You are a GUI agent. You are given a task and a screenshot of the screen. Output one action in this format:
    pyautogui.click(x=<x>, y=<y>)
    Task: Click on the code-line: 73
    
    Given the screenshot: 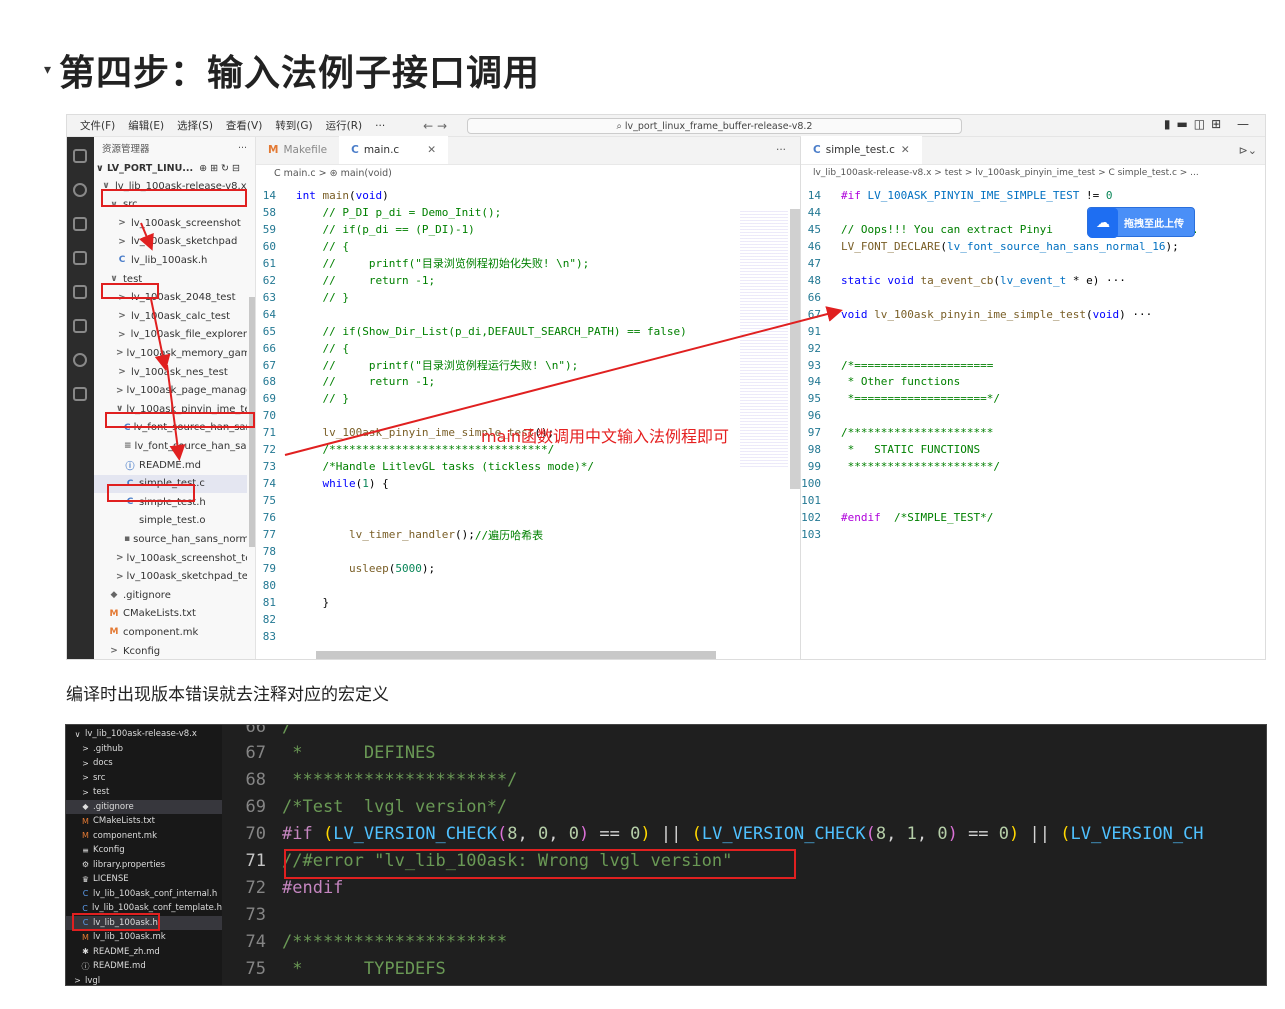 What is the action you would take?
    pyautogui.click(x=252, y=914)
    